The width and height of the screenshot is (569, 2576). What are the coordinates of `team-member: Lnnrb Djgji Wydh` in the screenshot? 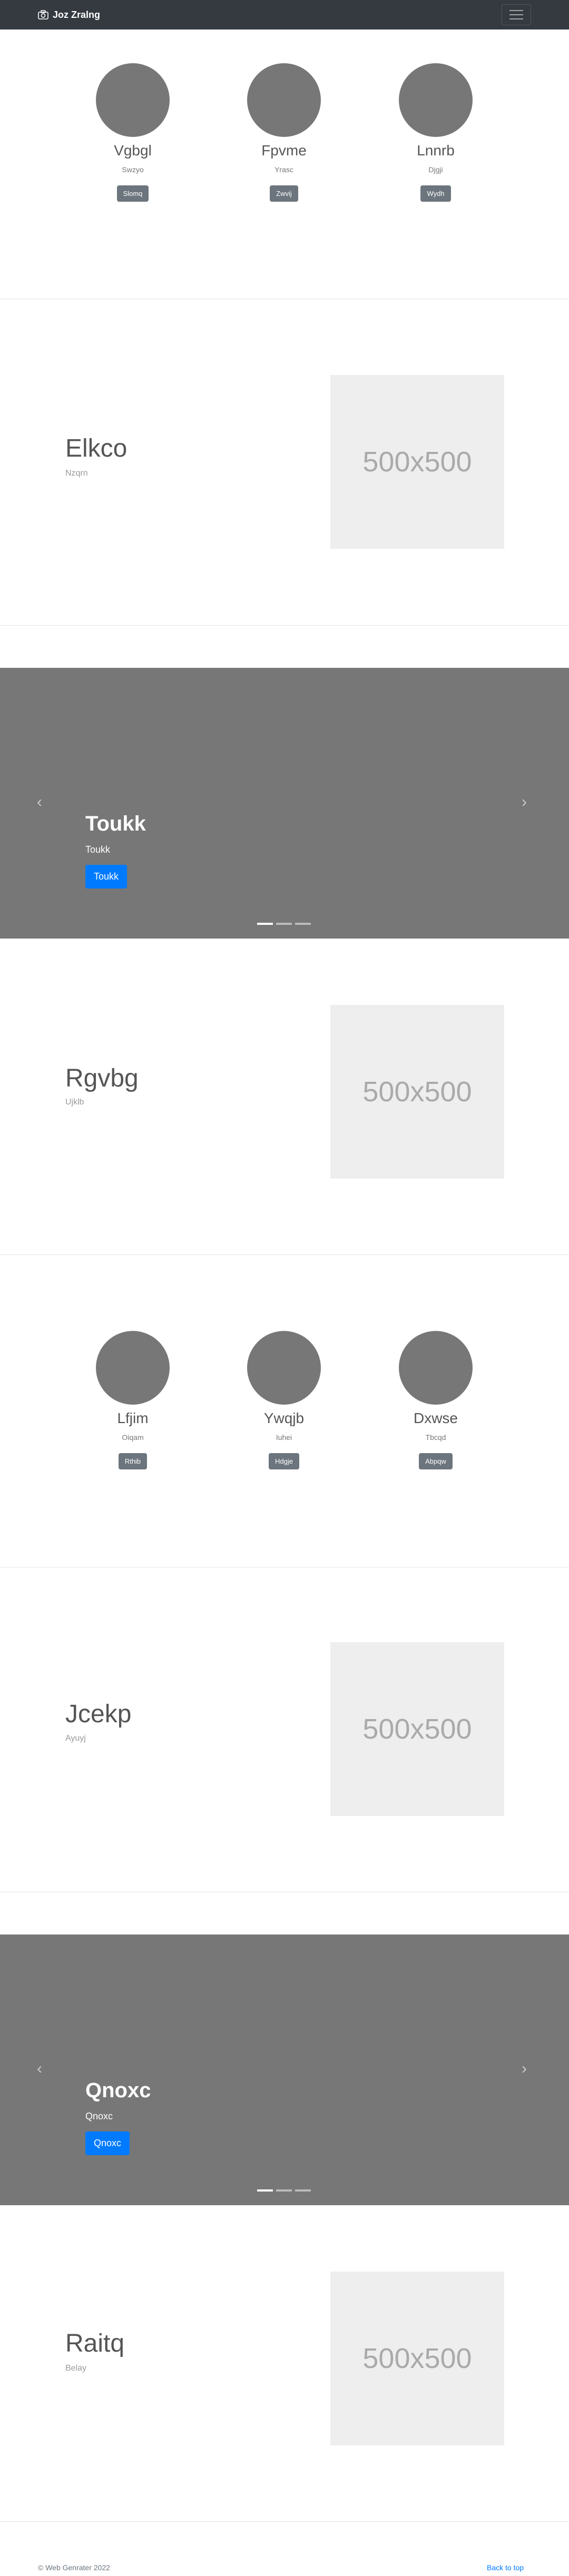 It's located at (436, 132).